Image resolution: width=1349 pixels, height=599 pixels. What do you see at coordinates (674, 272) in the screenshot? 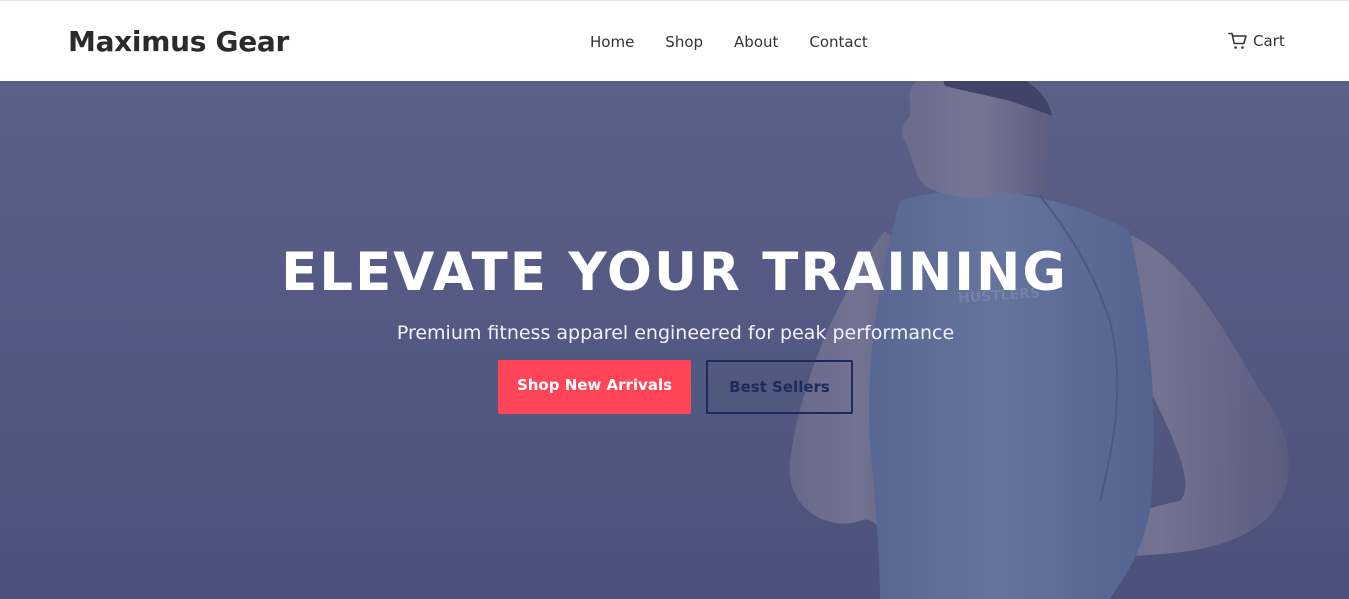
I see `hero-headline: ELEVATE YOUR TRAINING` at bounding box center [674, 272].